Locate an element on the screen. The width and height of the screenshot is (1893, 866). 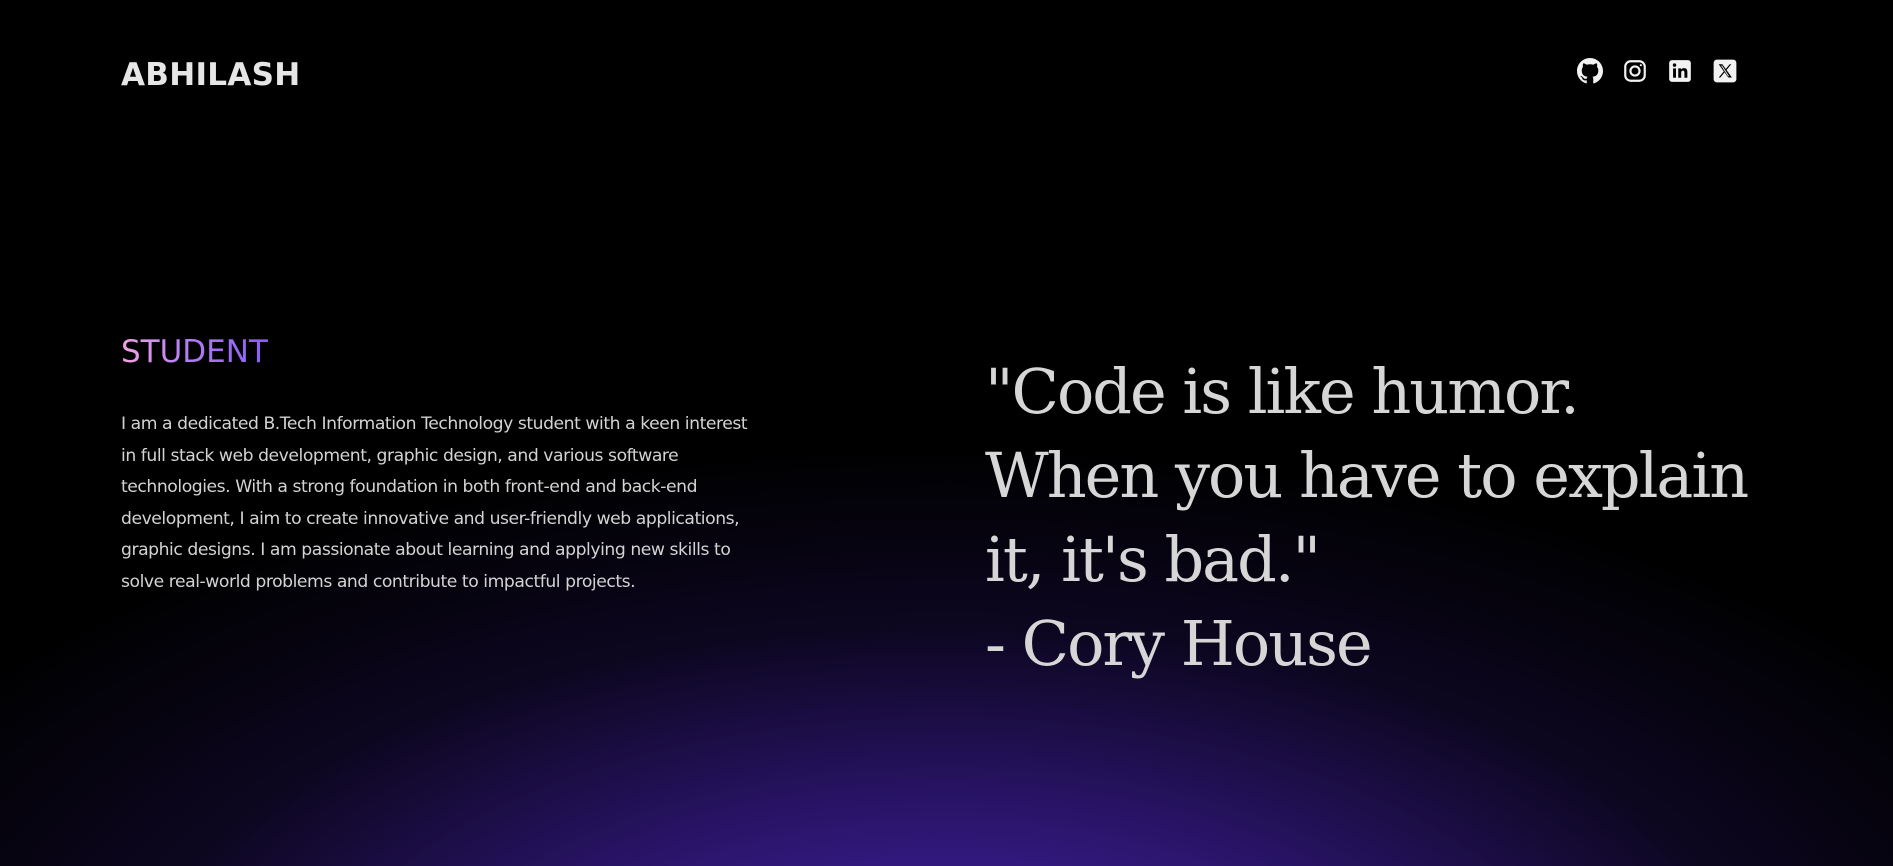
instagram-link is located at coordinates (1635, 71).